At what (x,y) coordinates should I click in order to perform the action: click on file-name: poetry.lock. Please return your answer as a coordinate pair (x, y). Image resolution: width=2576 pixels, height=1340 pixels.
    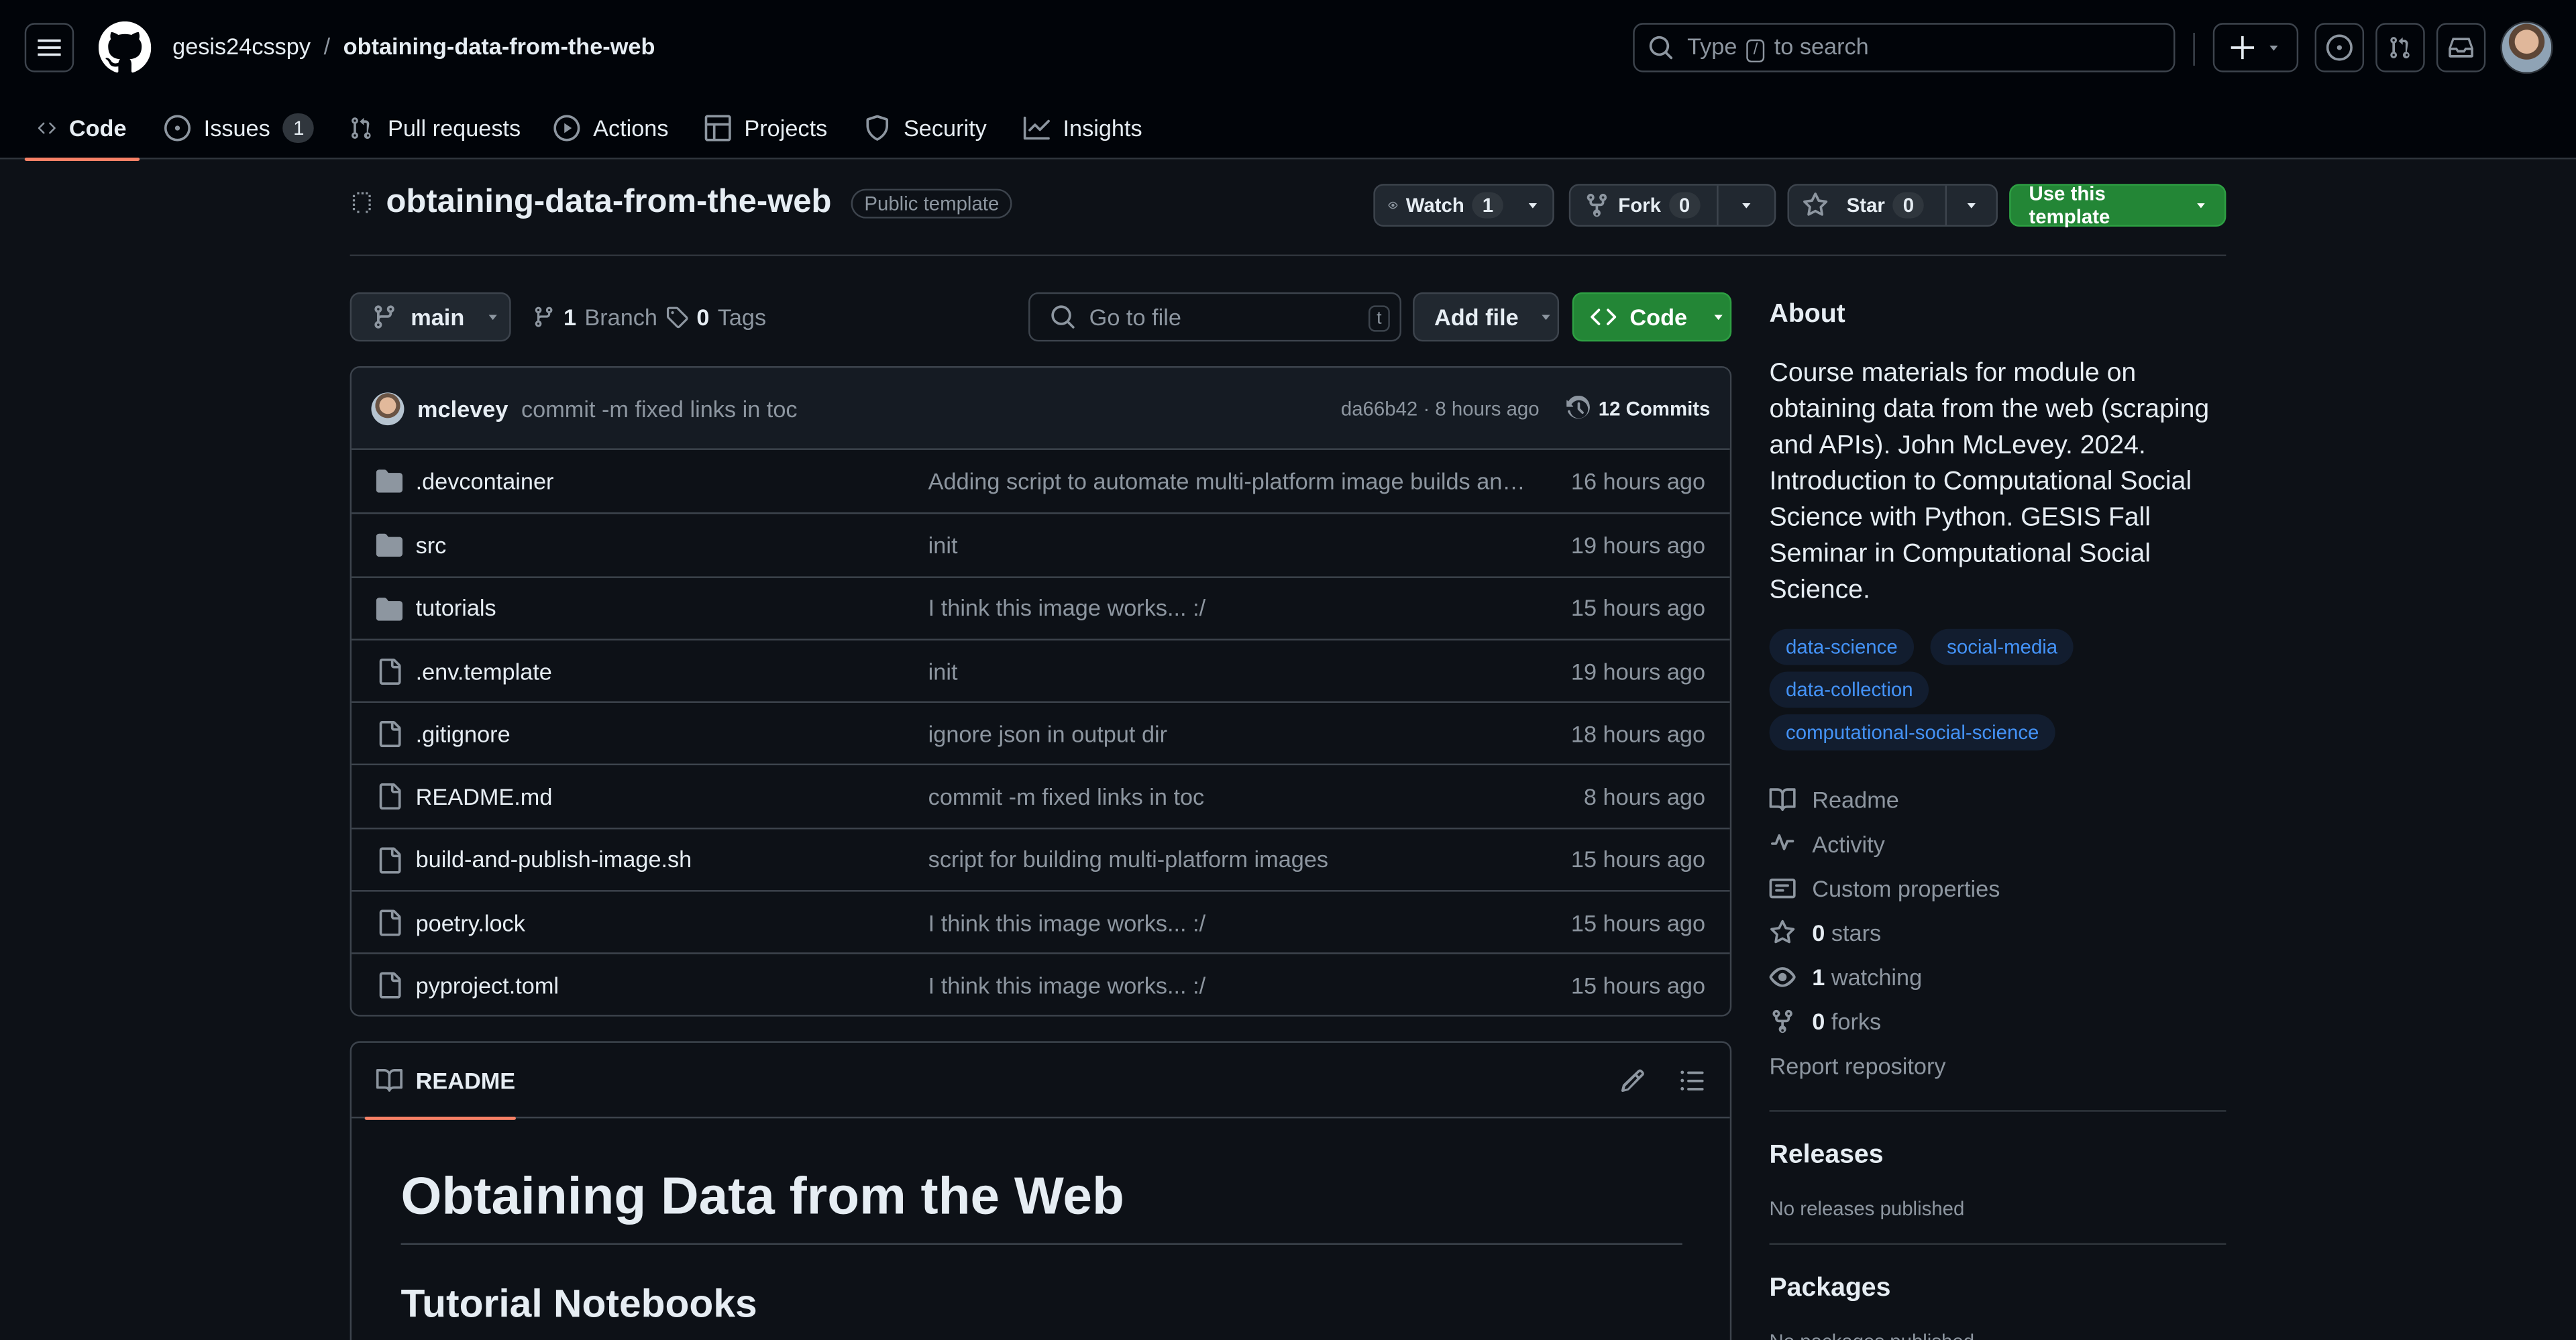
    Looking at the image, I should click on (470, 922).